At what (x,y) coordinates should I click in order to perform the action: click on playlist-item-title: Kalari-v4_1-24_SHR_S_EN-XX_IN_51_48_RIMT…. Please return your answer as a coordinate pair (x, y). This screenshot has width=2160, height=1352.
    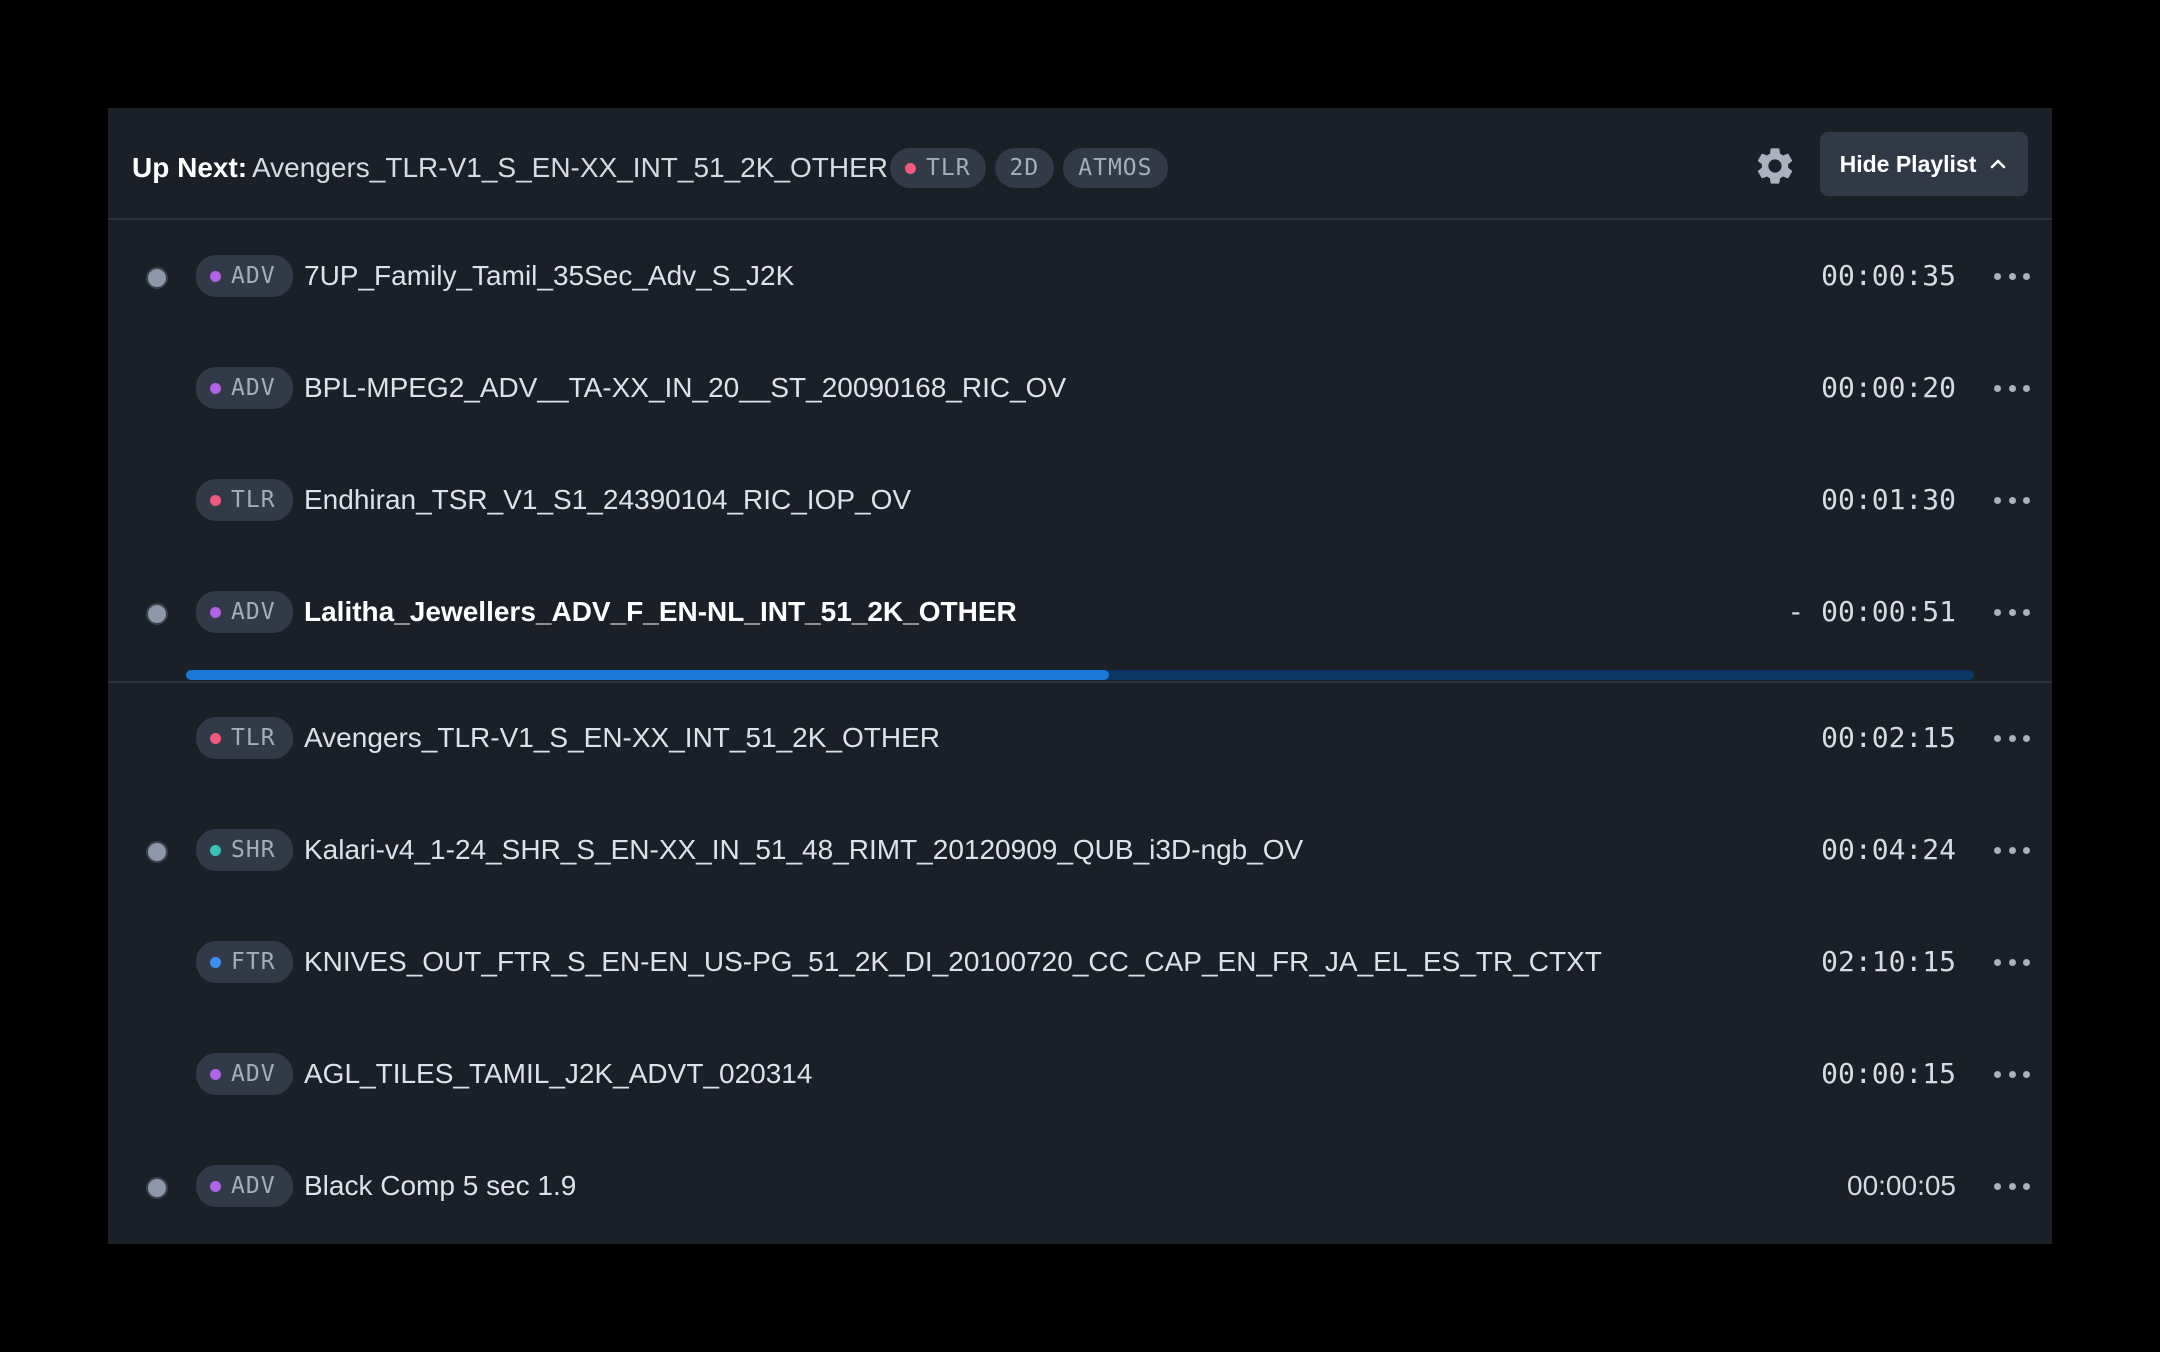
    Looking at the image, I should click on (804, 849).